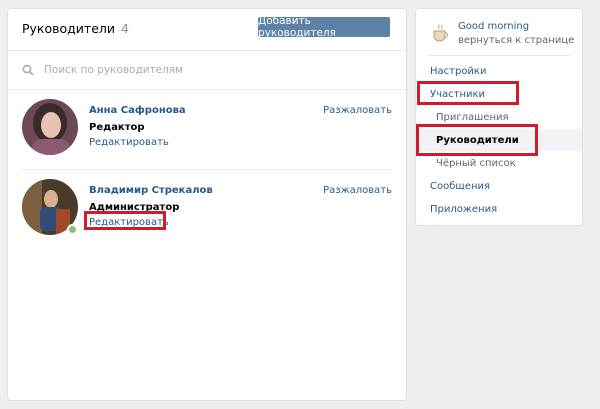  What do you see at coordinates (516, 40) in the screenshot?
I see `back-to-page-link: вернуться к странице` at bounding box center [516, 40].